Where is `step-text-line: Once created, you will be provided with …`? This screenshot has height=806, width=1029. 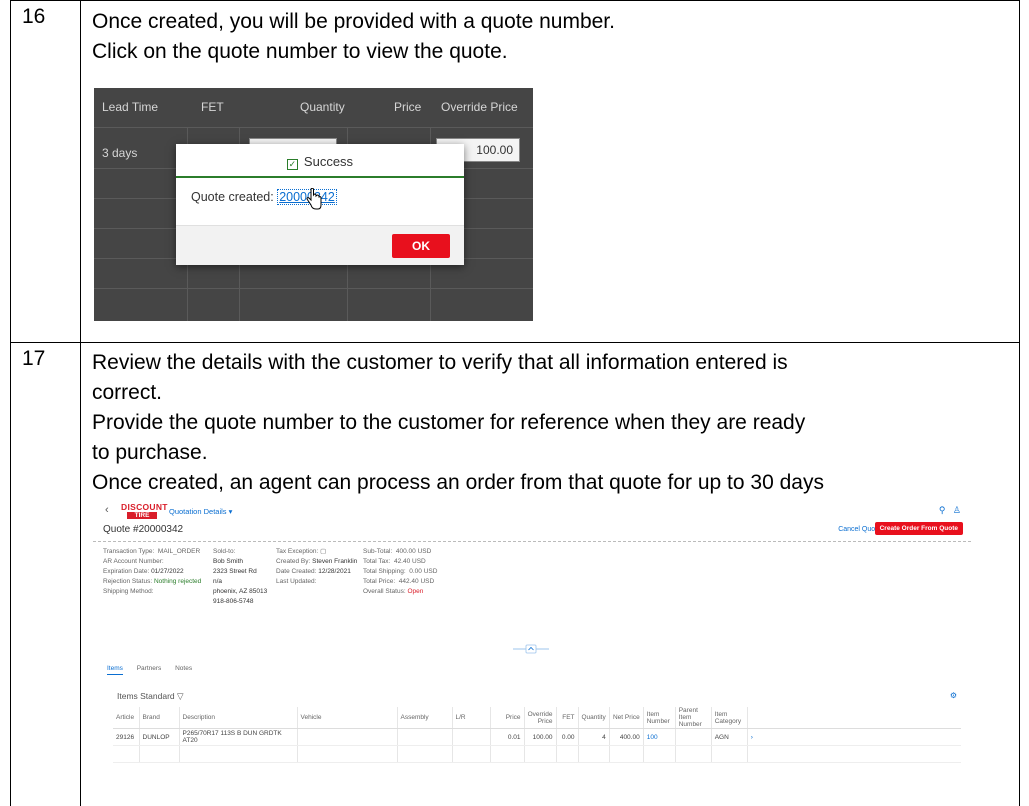 step-text-line: Once created, you will be provided with … is located at coordinates (353, 21).